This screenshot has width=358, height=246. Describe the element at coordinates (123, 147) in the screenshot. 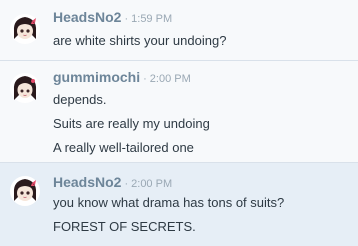

I see `message-text: A really well-tailored one` at that location.